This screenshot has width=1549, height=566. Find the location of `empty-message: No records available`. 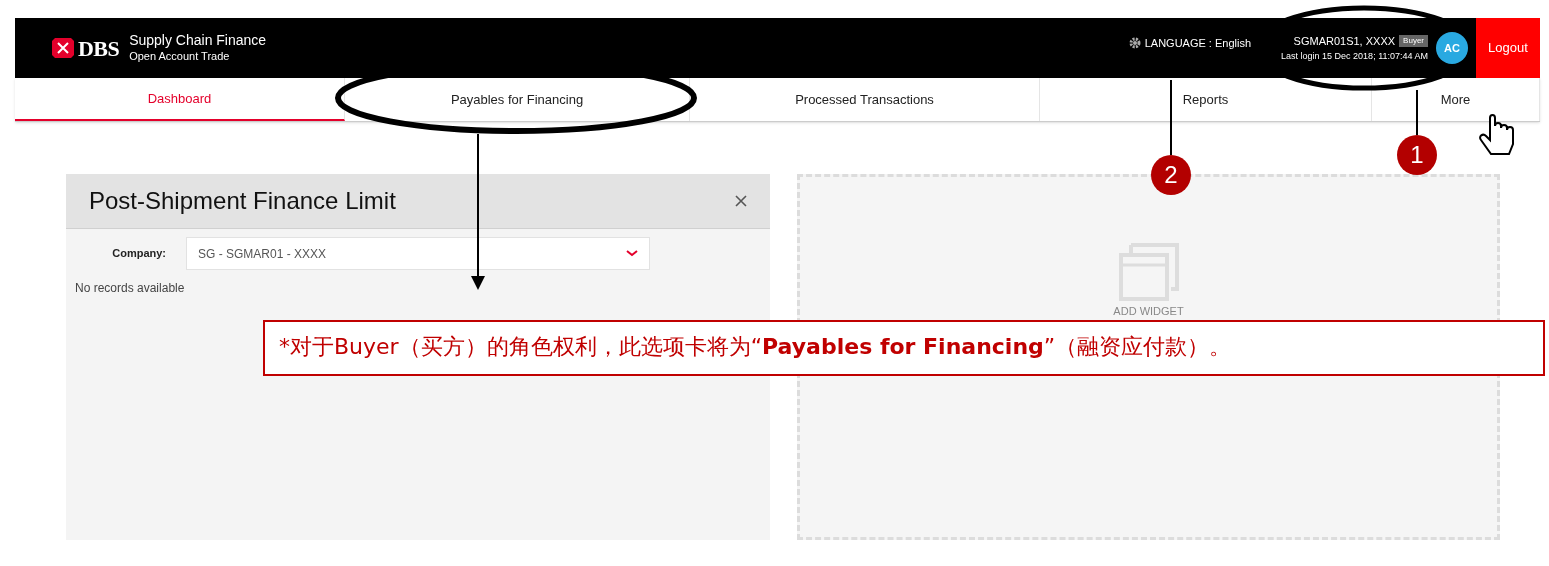

empty-message: No records available is located at coordinates (130, 288).